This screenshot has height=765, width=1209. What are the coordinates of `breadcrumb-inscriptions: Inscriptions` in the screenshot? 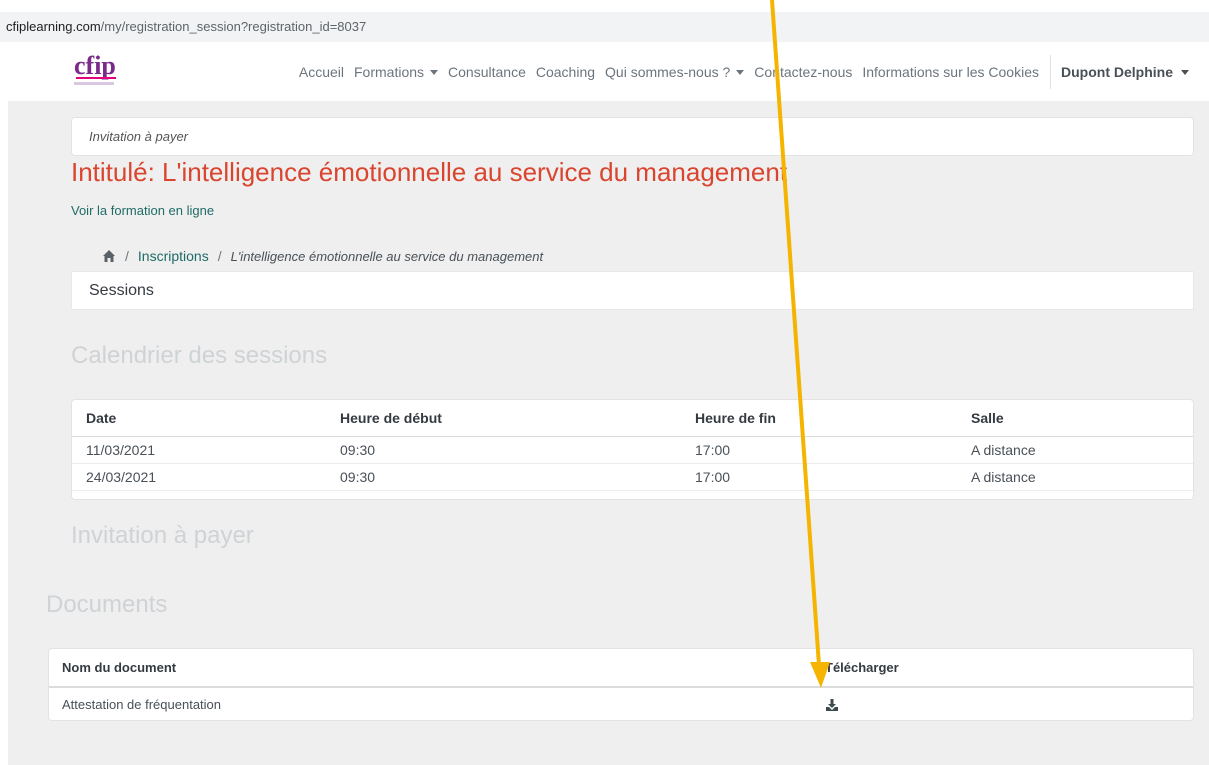 It's located at (173, 256).